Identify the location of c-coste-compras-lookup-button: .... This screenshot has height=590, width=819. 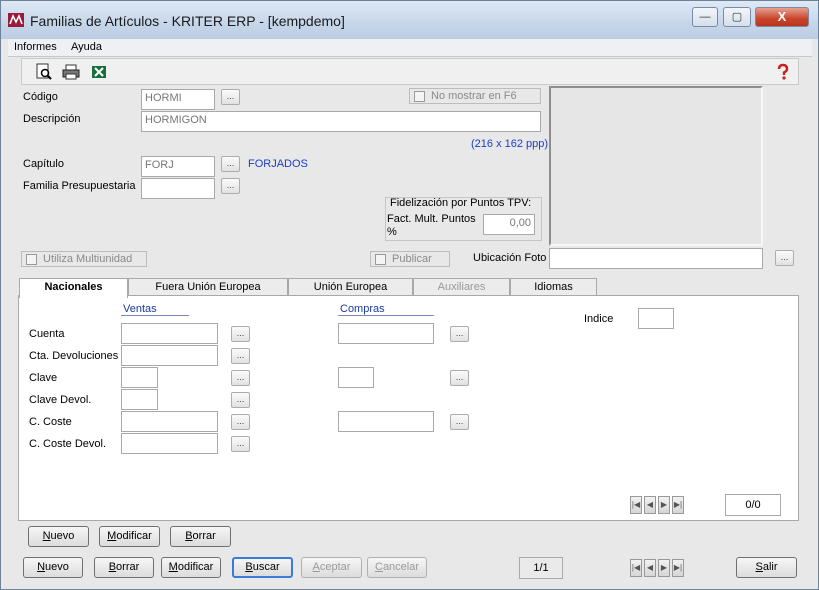
(459, 422).